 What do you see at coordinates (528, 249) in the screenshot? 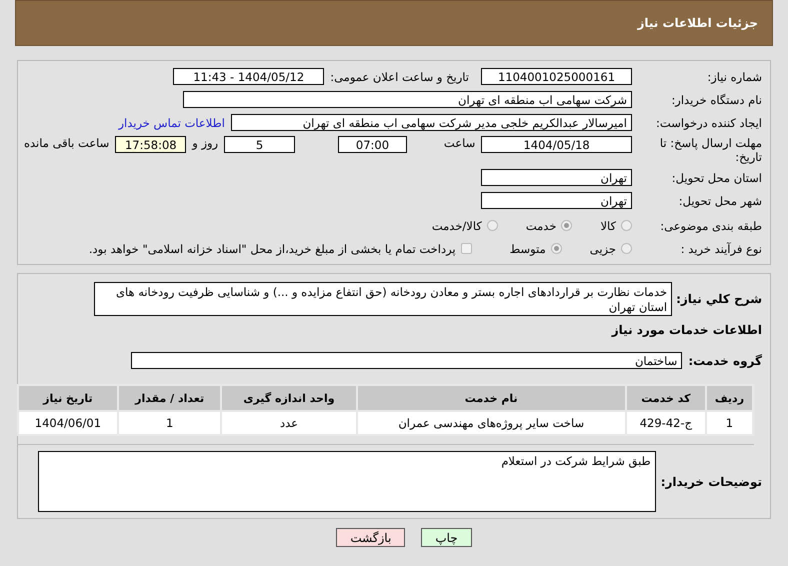
I see `radio-label: متوسط` at bounding box center [528, 249].